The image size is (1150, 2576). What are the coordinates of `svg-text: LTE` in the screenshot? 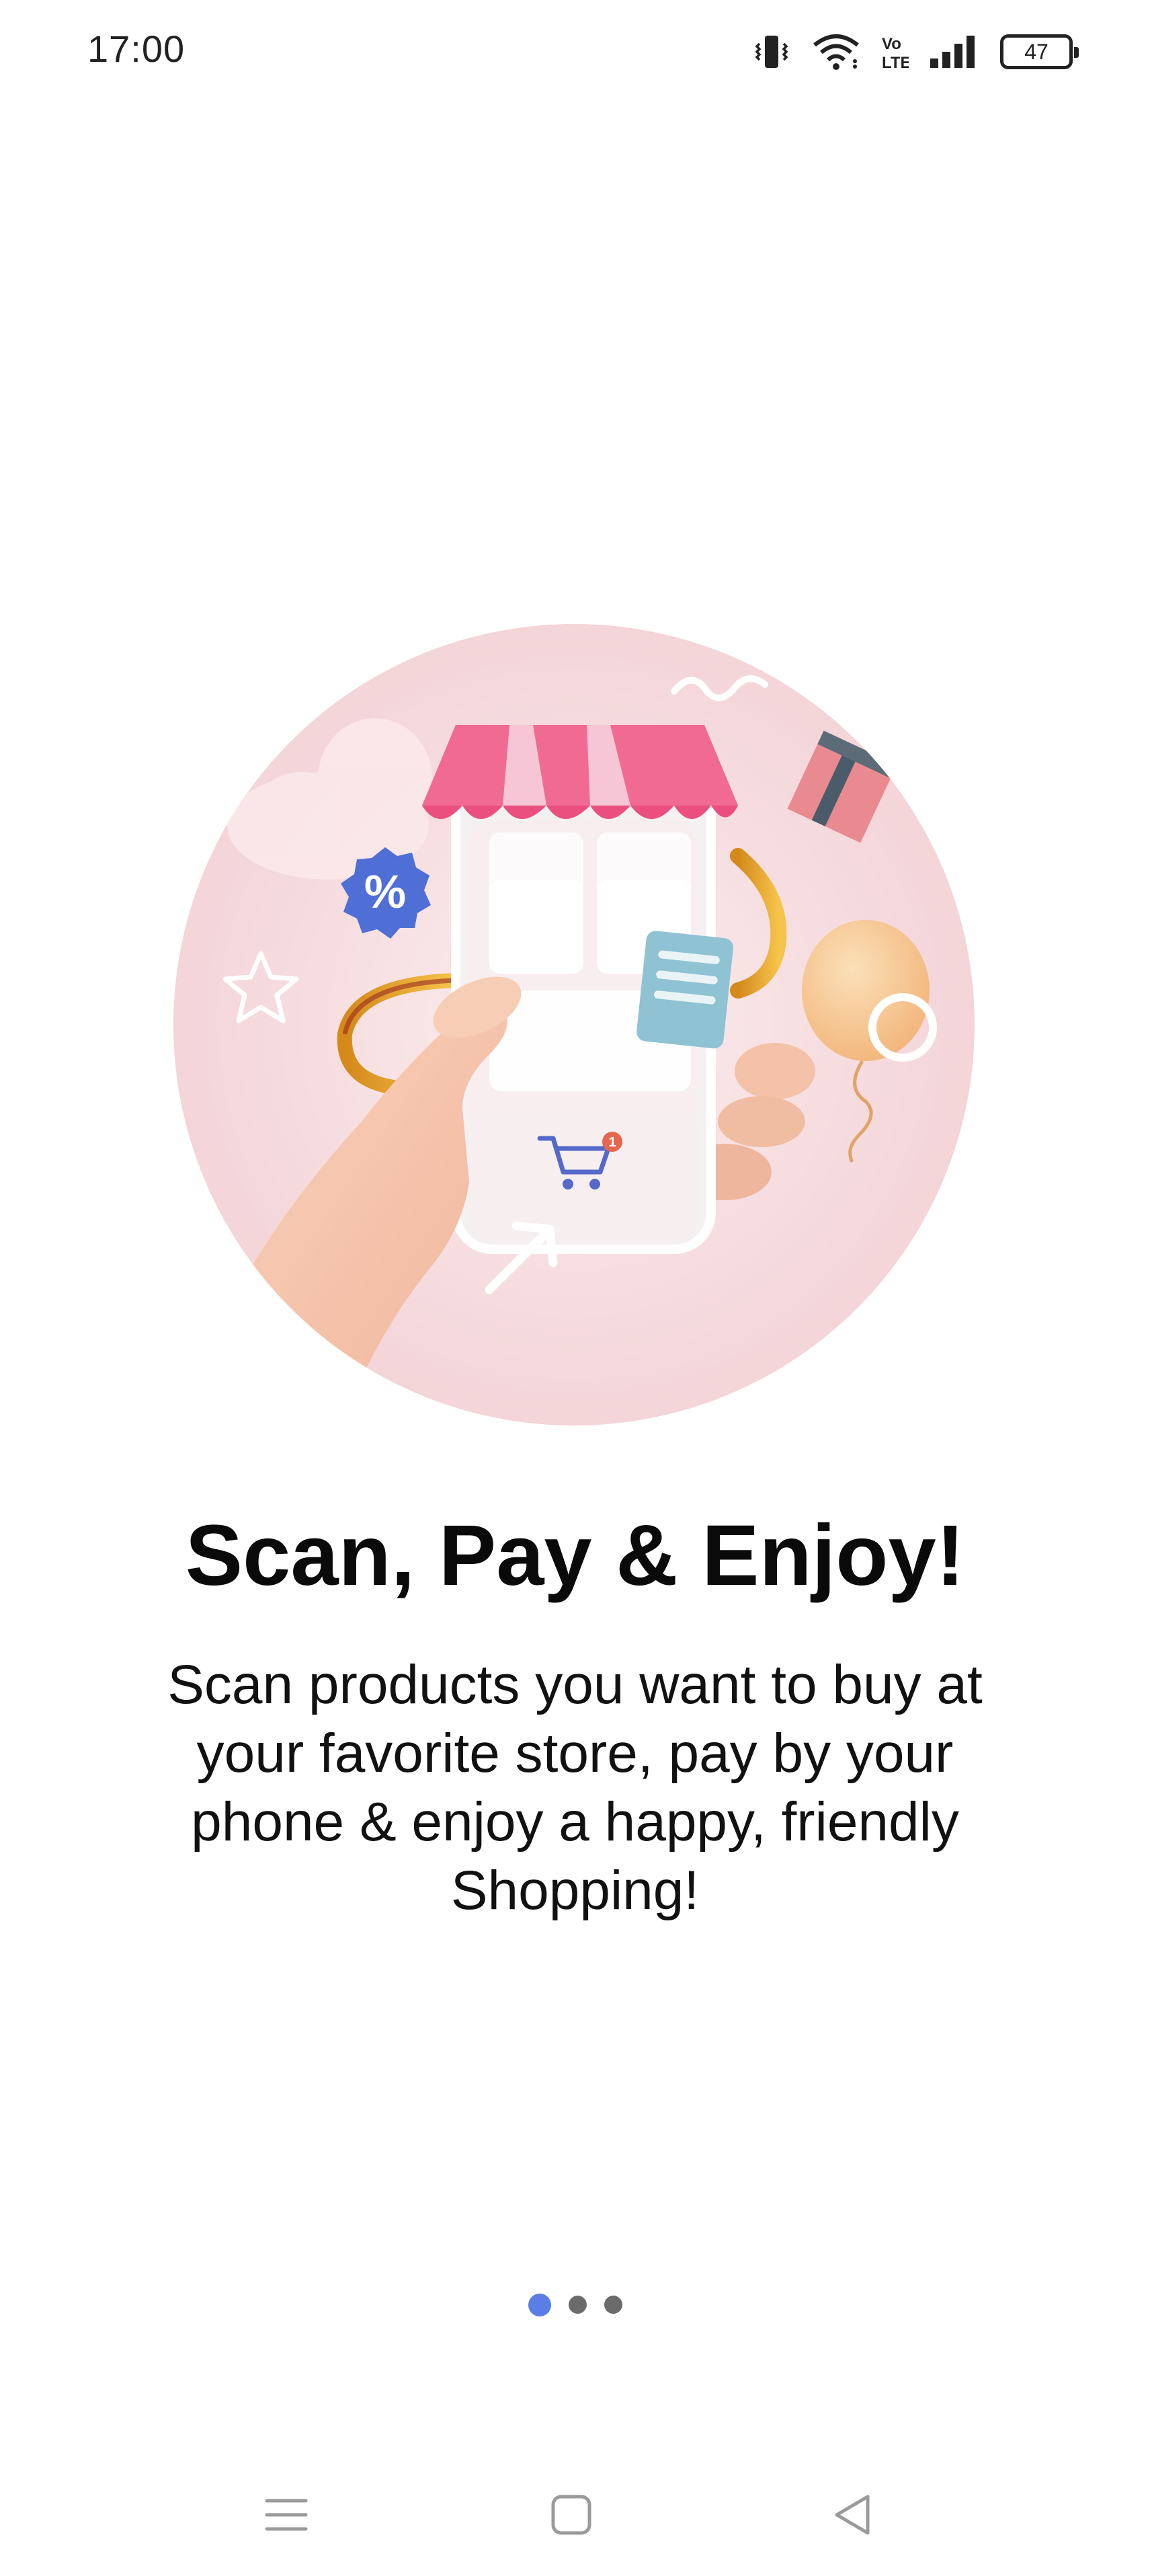 It's located at (895, 63).